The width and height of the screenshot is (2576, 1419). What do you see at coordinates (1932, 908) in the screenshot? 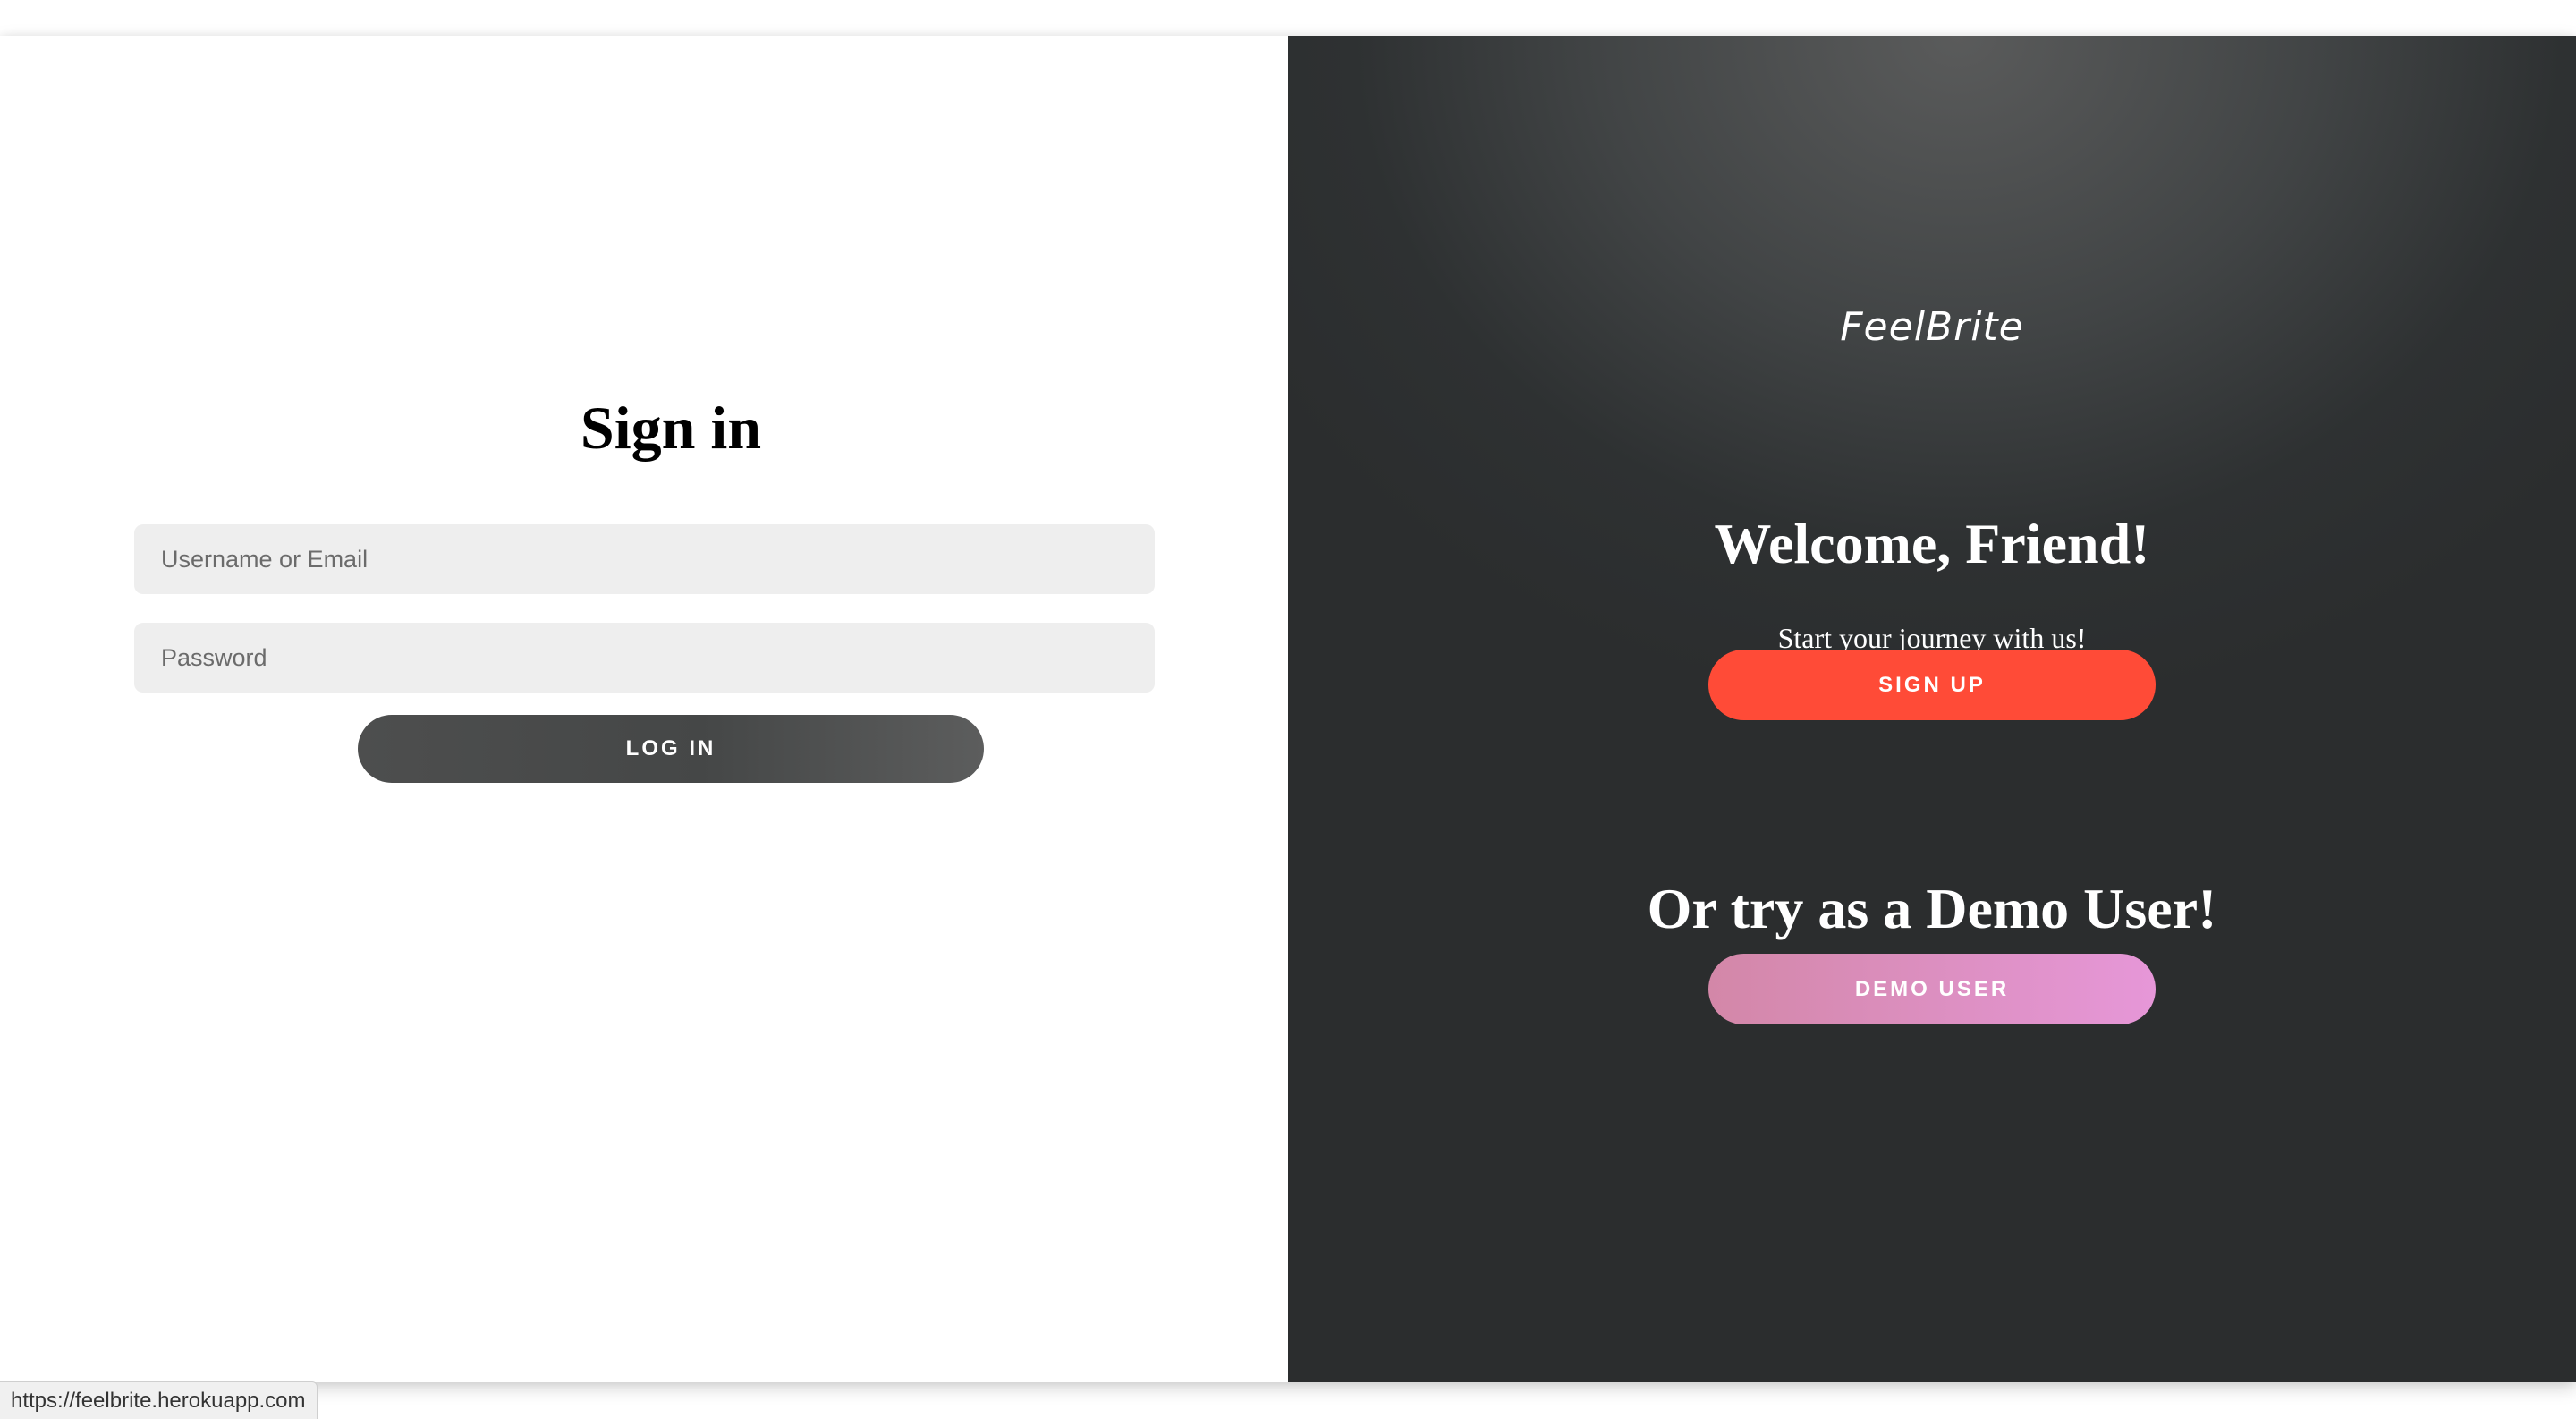
I see `demo-title: Or try as a Demo User!` at bounding box center [1932, 908].